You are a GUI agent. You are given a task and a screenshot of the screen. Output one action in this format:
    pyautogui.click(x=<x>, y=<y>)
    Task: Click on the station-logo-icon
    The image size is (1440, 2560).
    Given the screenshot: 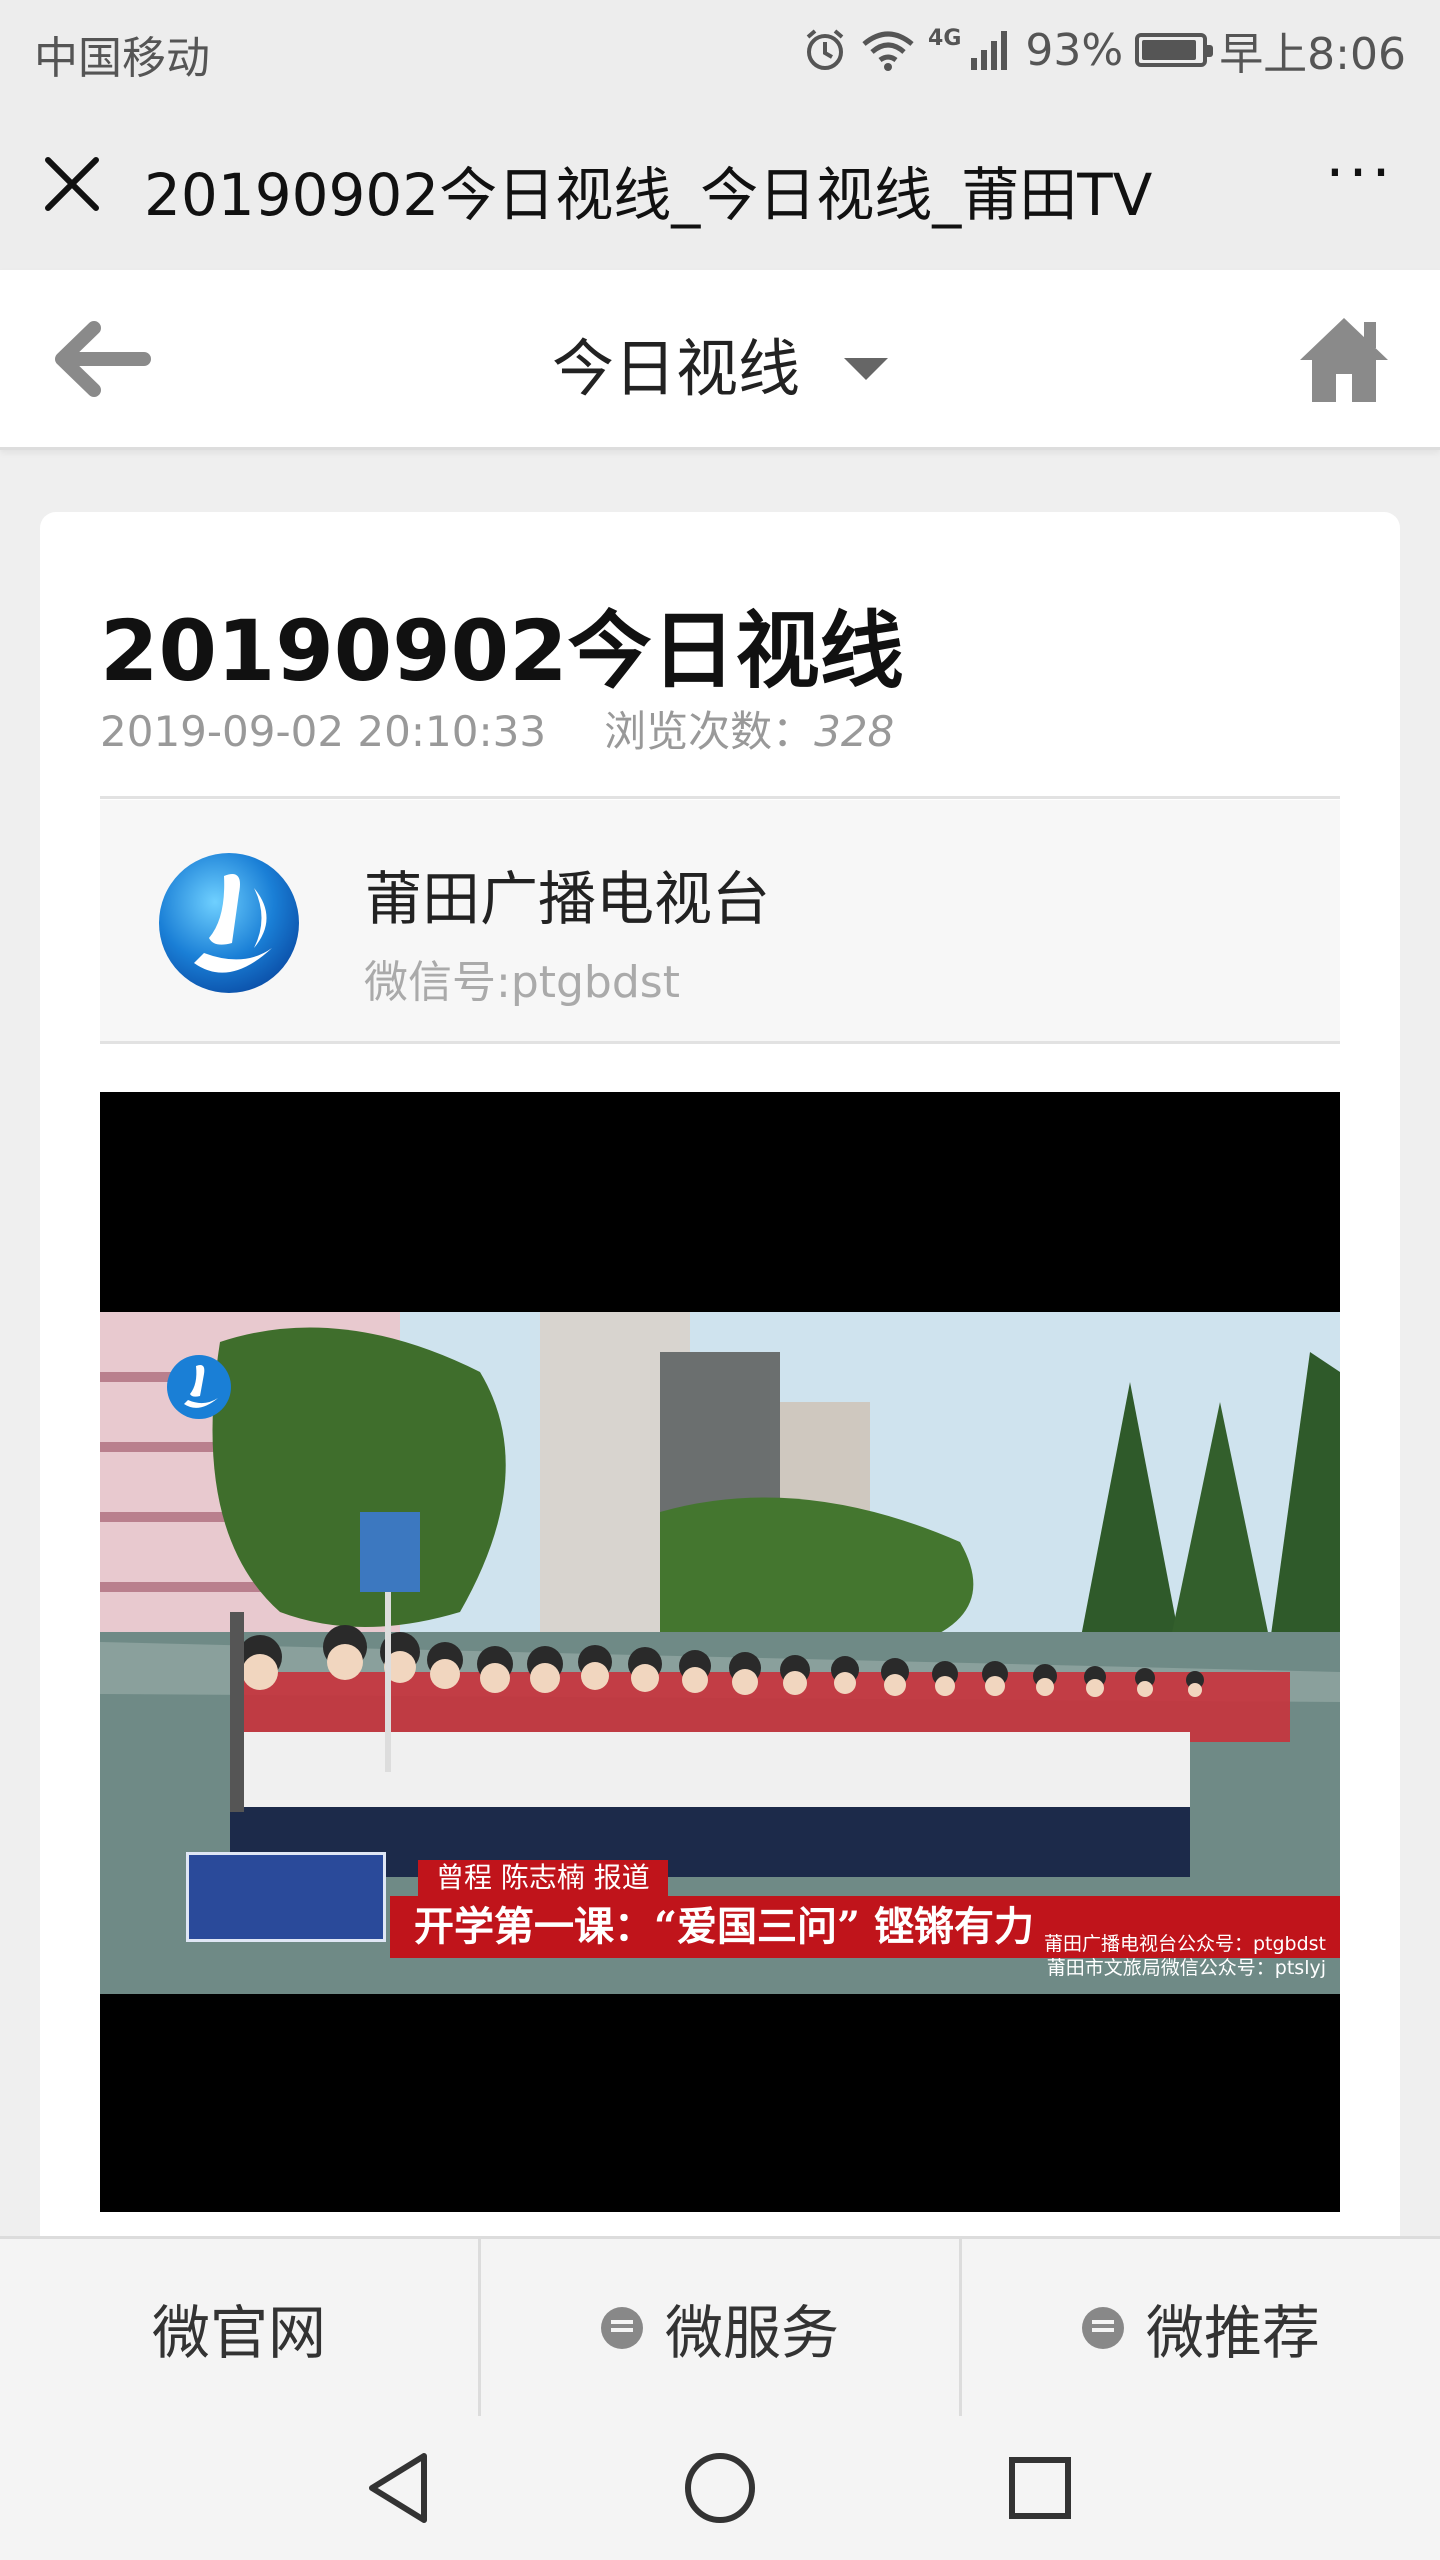 What is the action you would take?
    pyautogui.click(x=229, y=923)
    